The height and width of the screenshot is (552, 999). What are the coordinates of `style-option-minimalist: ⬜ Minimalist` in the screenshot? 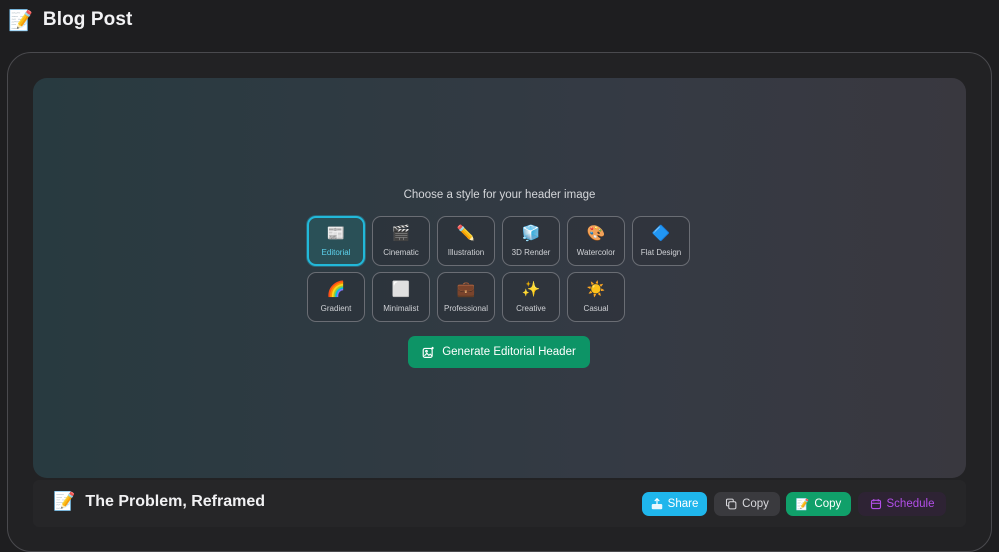 It's located at (401, 297).